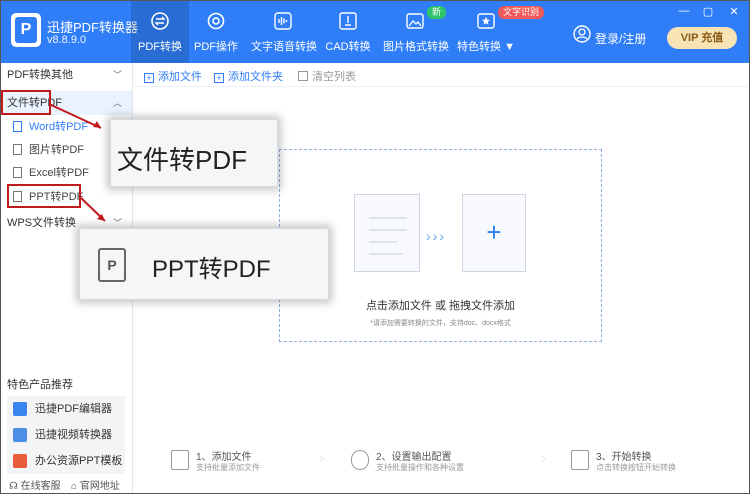 This screenshot has height=494, width=750. I want to click on step-desc: 支持批量添加文件, so click(228, 467).